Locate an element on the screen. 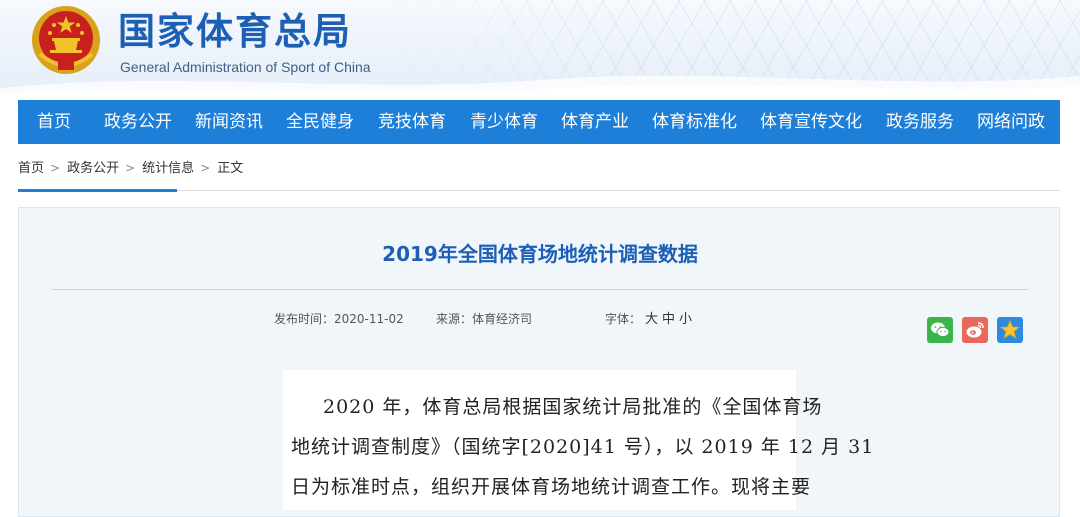 The image size is (1080, 517). publish-date: 2020-11-02 is located at coordinates (369, 319).